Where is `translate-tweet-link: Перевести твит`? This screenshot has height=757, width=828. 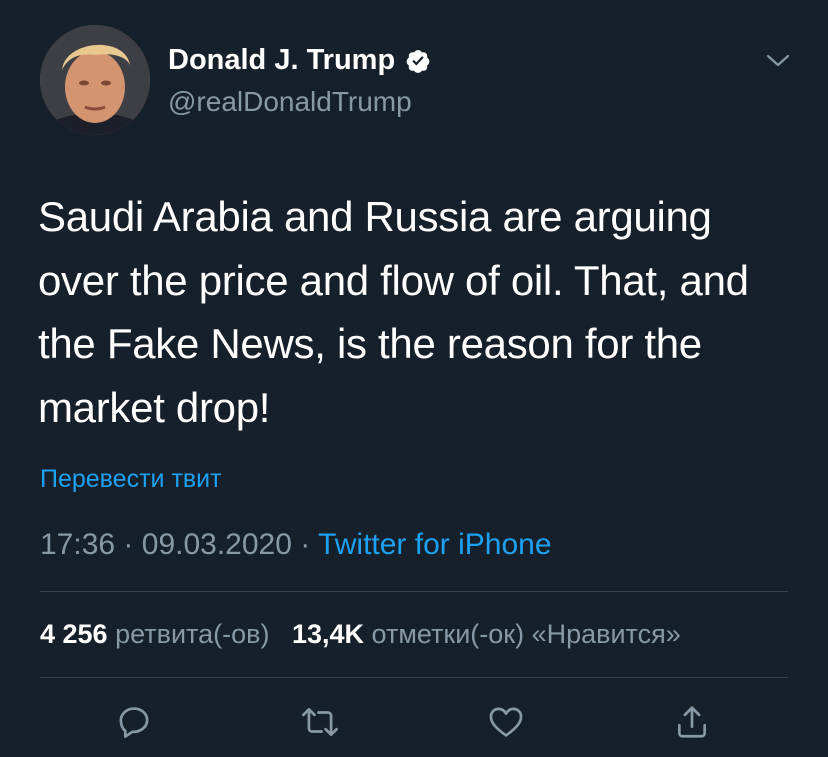
translate-tweet-link: Перевести твит is located at coordinates (131, 479).